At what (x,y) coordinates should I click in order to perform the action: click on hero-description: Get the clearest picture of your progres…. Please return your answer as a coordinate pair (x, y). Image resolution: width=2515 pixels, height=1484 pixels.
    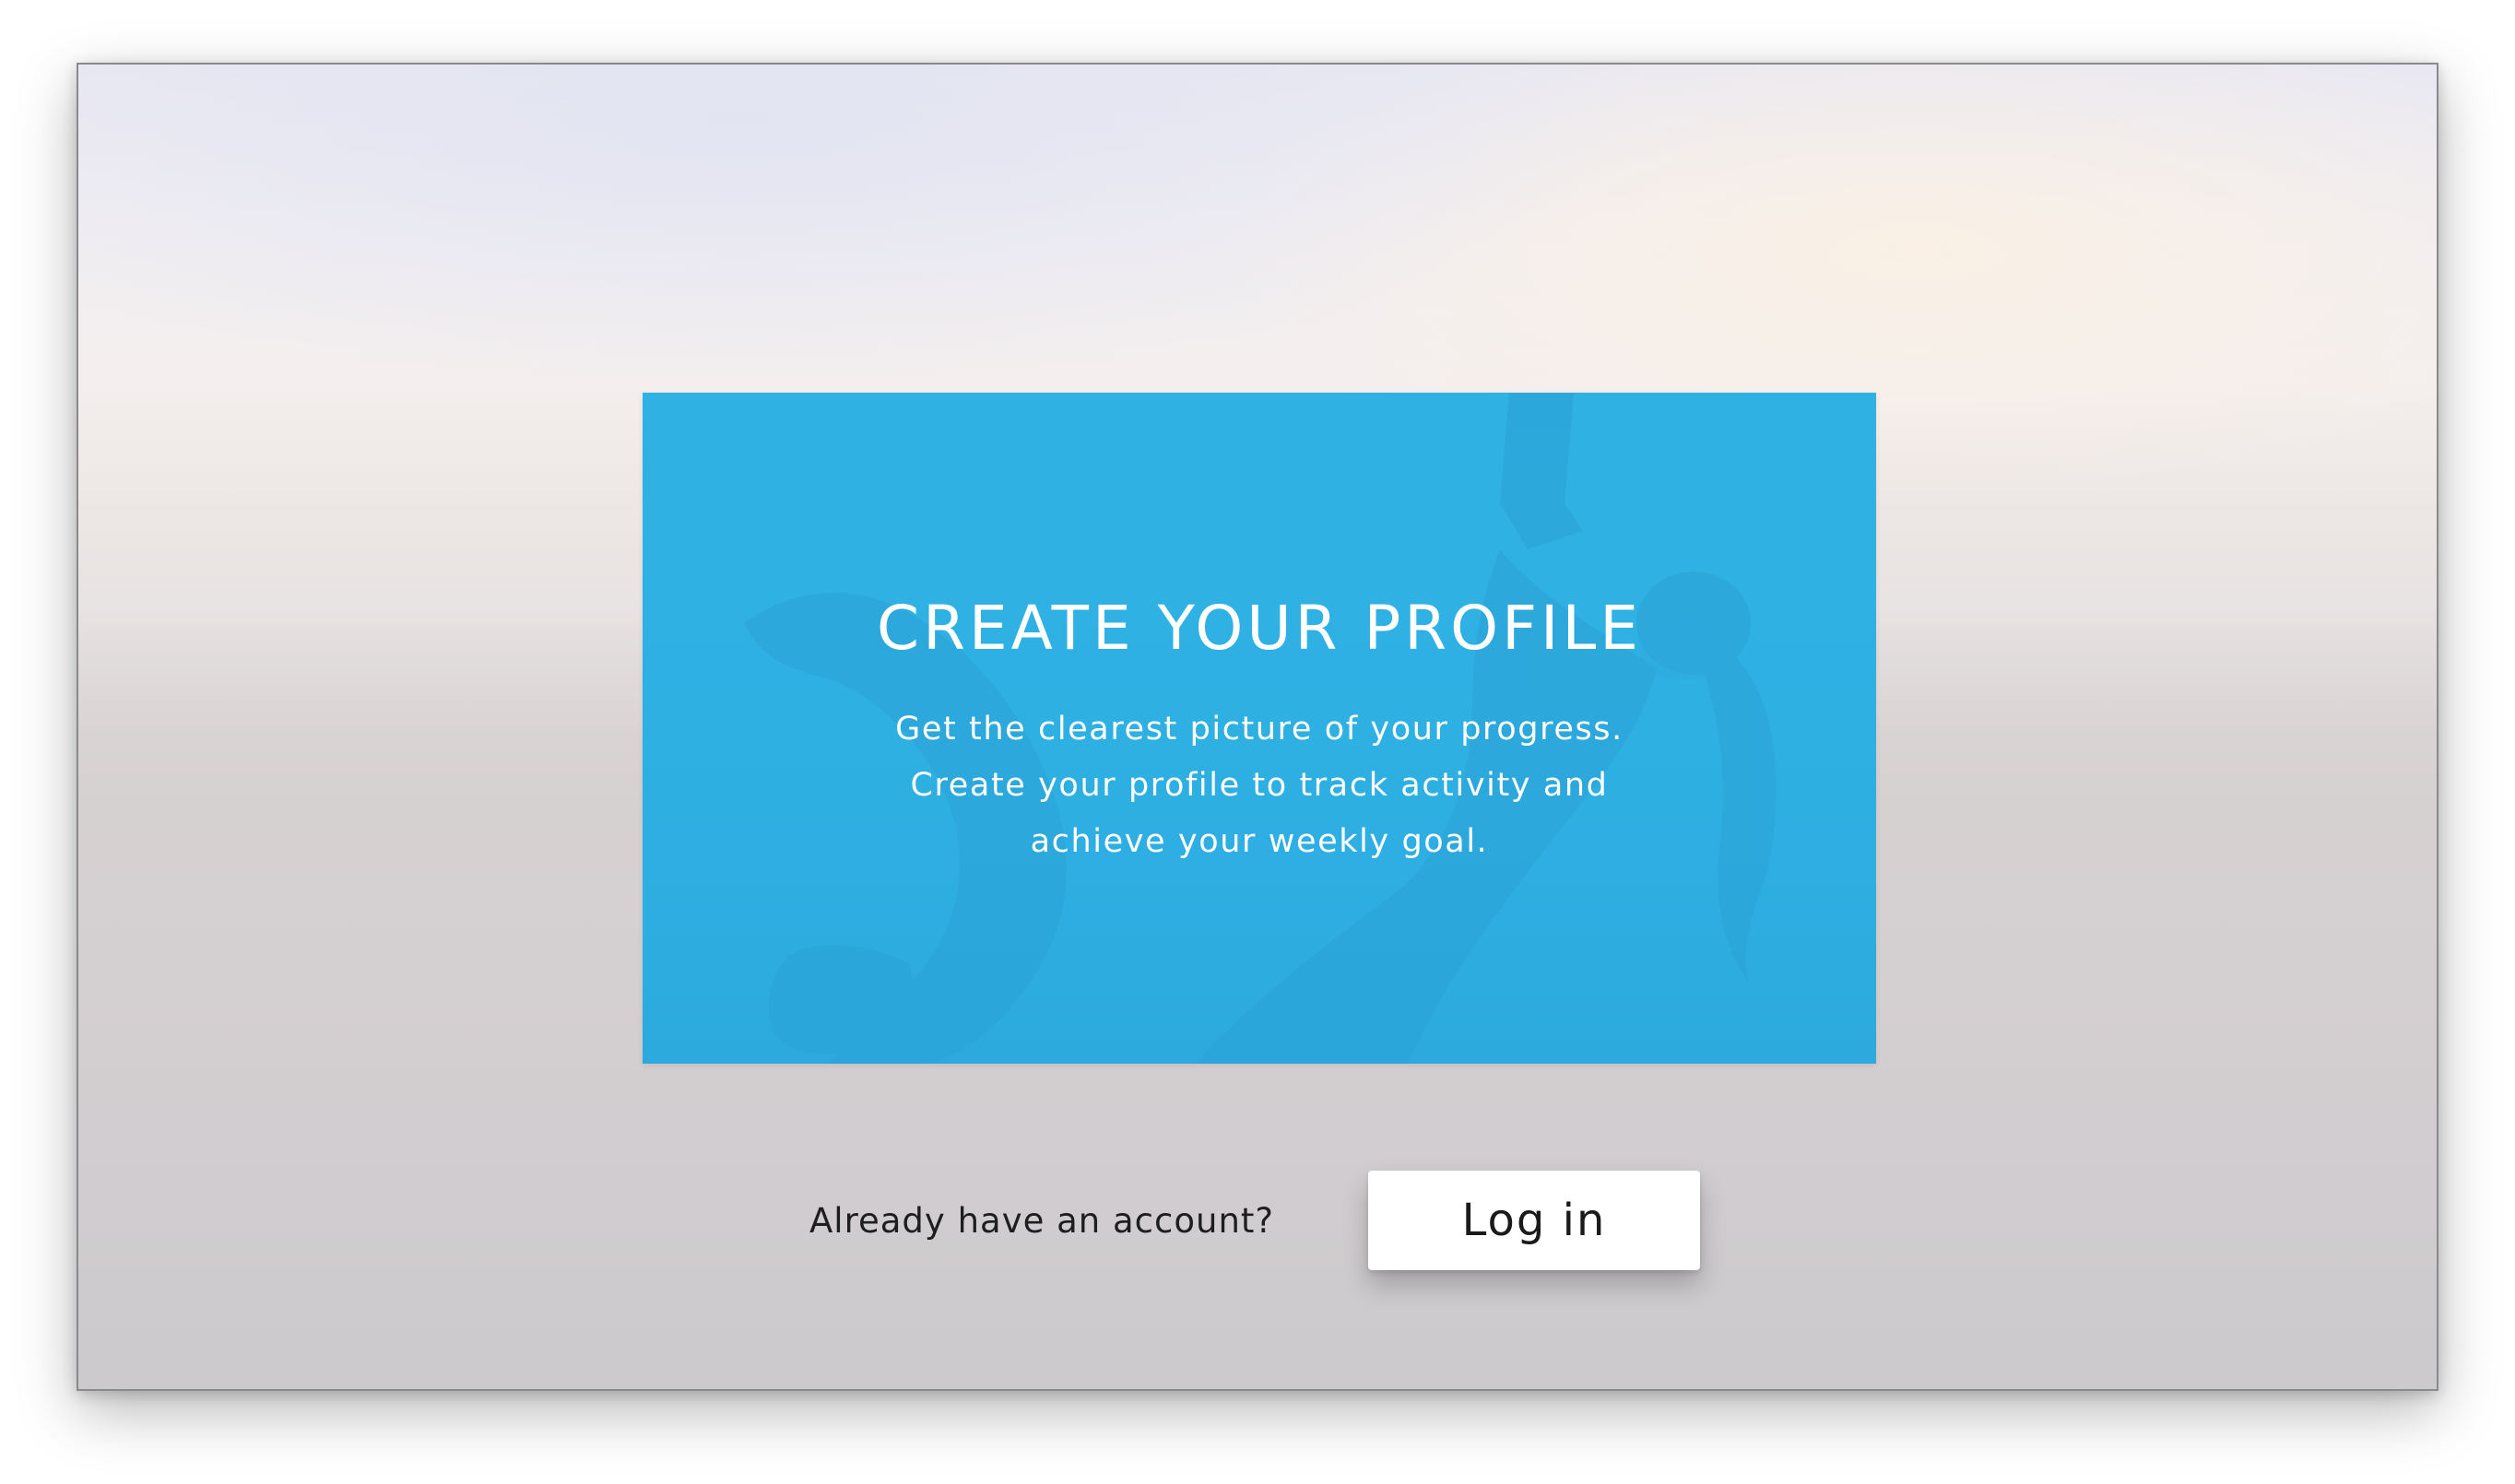
    Looking at the image, I should click on (1259, 786).